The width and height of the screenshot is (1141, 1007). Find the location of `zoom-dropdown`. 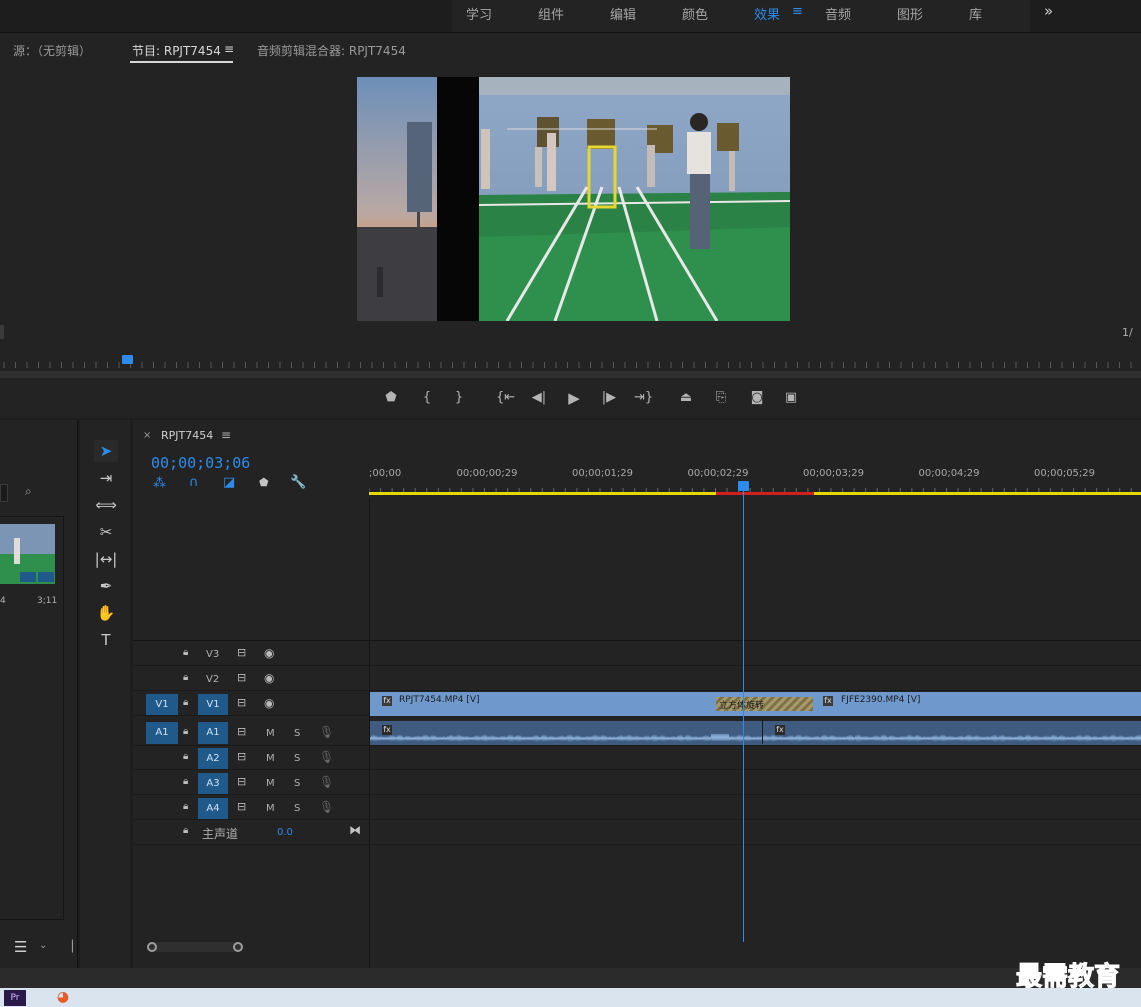

zoom-dropdown is located at coordinates (2, 332).